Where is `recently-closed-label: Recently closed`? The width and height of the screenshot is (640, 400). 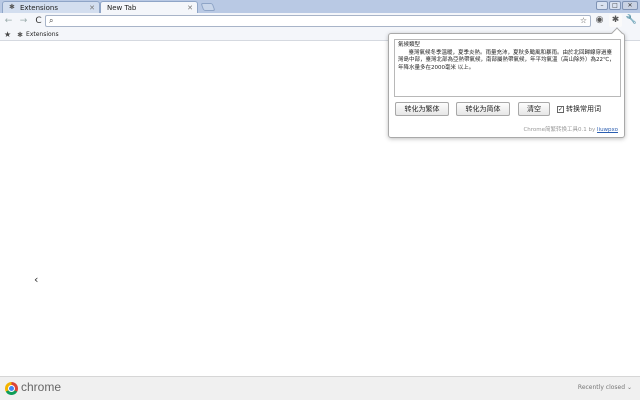 recently-closed-label: Recently closed is located at coordinates (601, 387).